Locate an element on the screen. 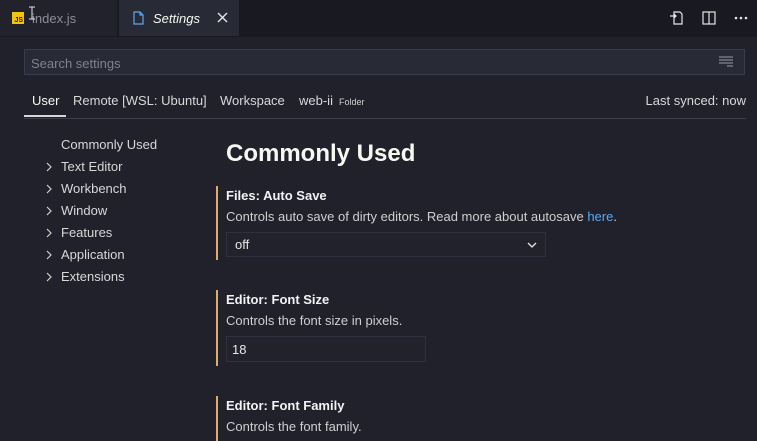 This screenshot has height=441, width=757. setting-name: Font Size is located at coordinates (300, 299).